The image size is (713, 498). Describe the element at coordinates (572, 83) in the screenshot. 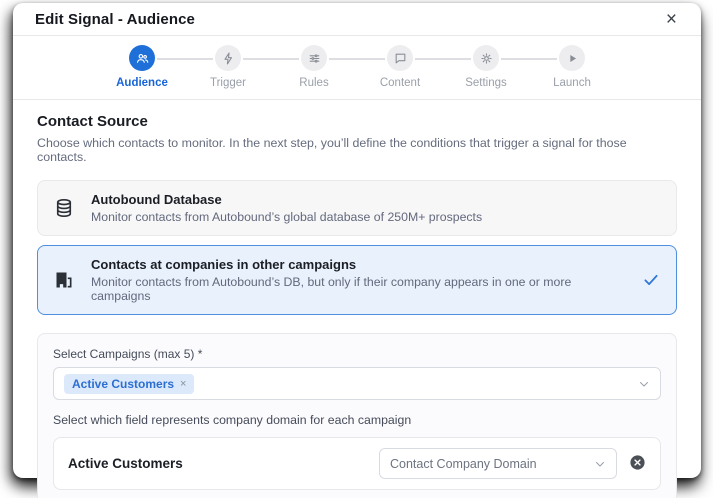

I see `step-label: Launch` at that location.